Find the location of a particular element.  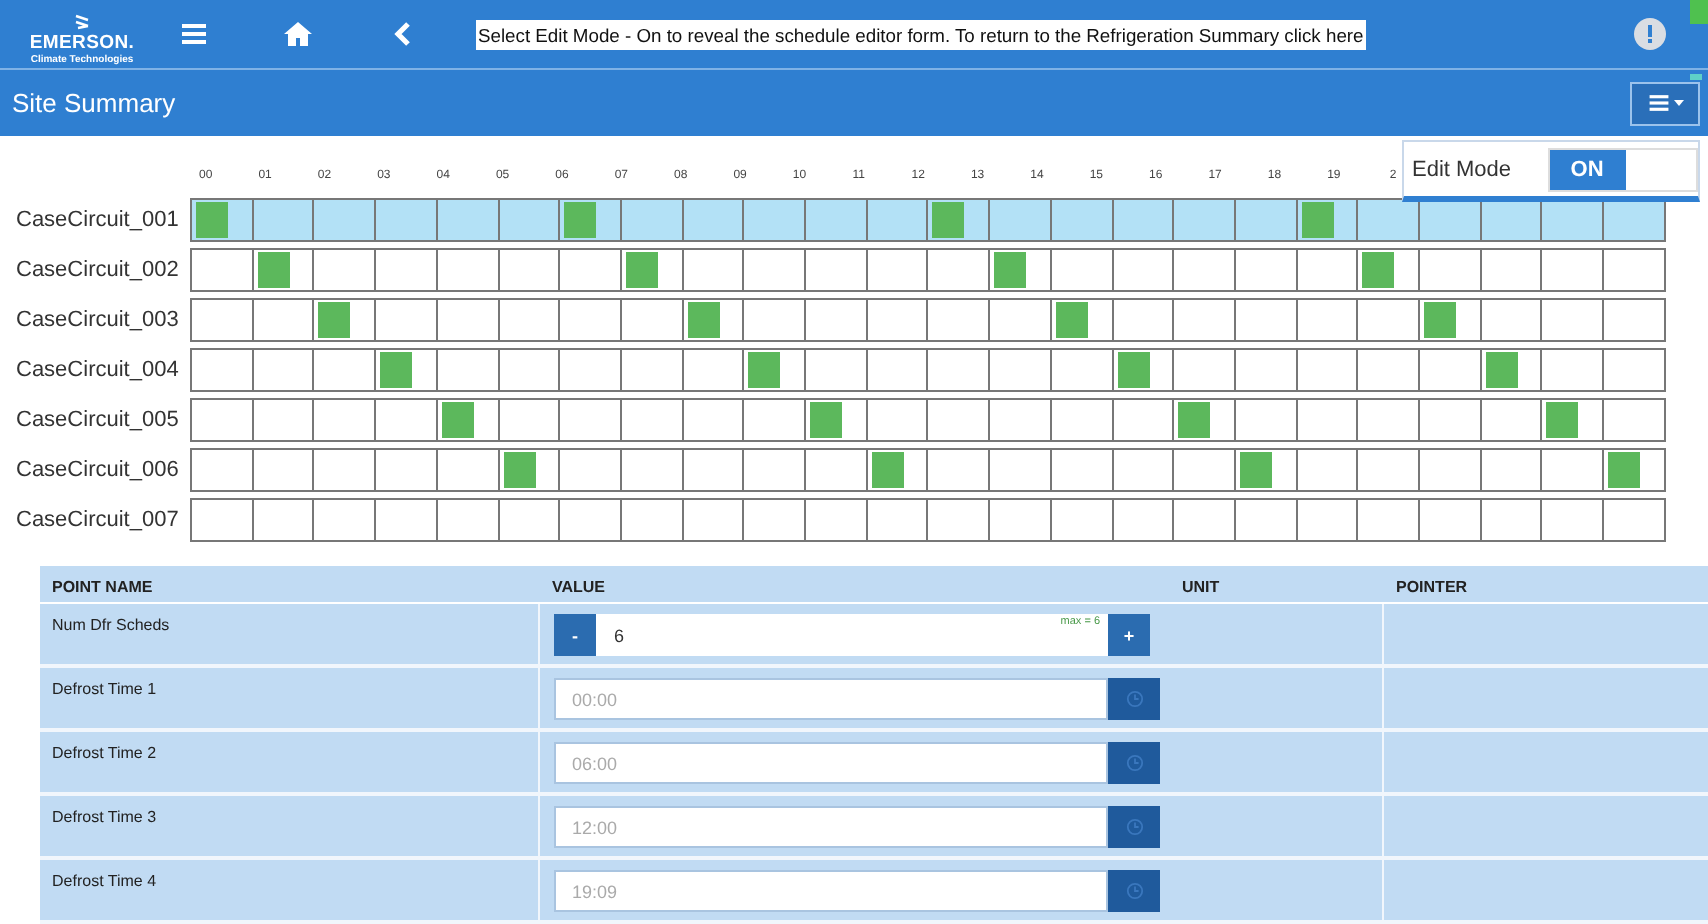

point-name: Defrost Time 3 is located at coordinates (104, 817).